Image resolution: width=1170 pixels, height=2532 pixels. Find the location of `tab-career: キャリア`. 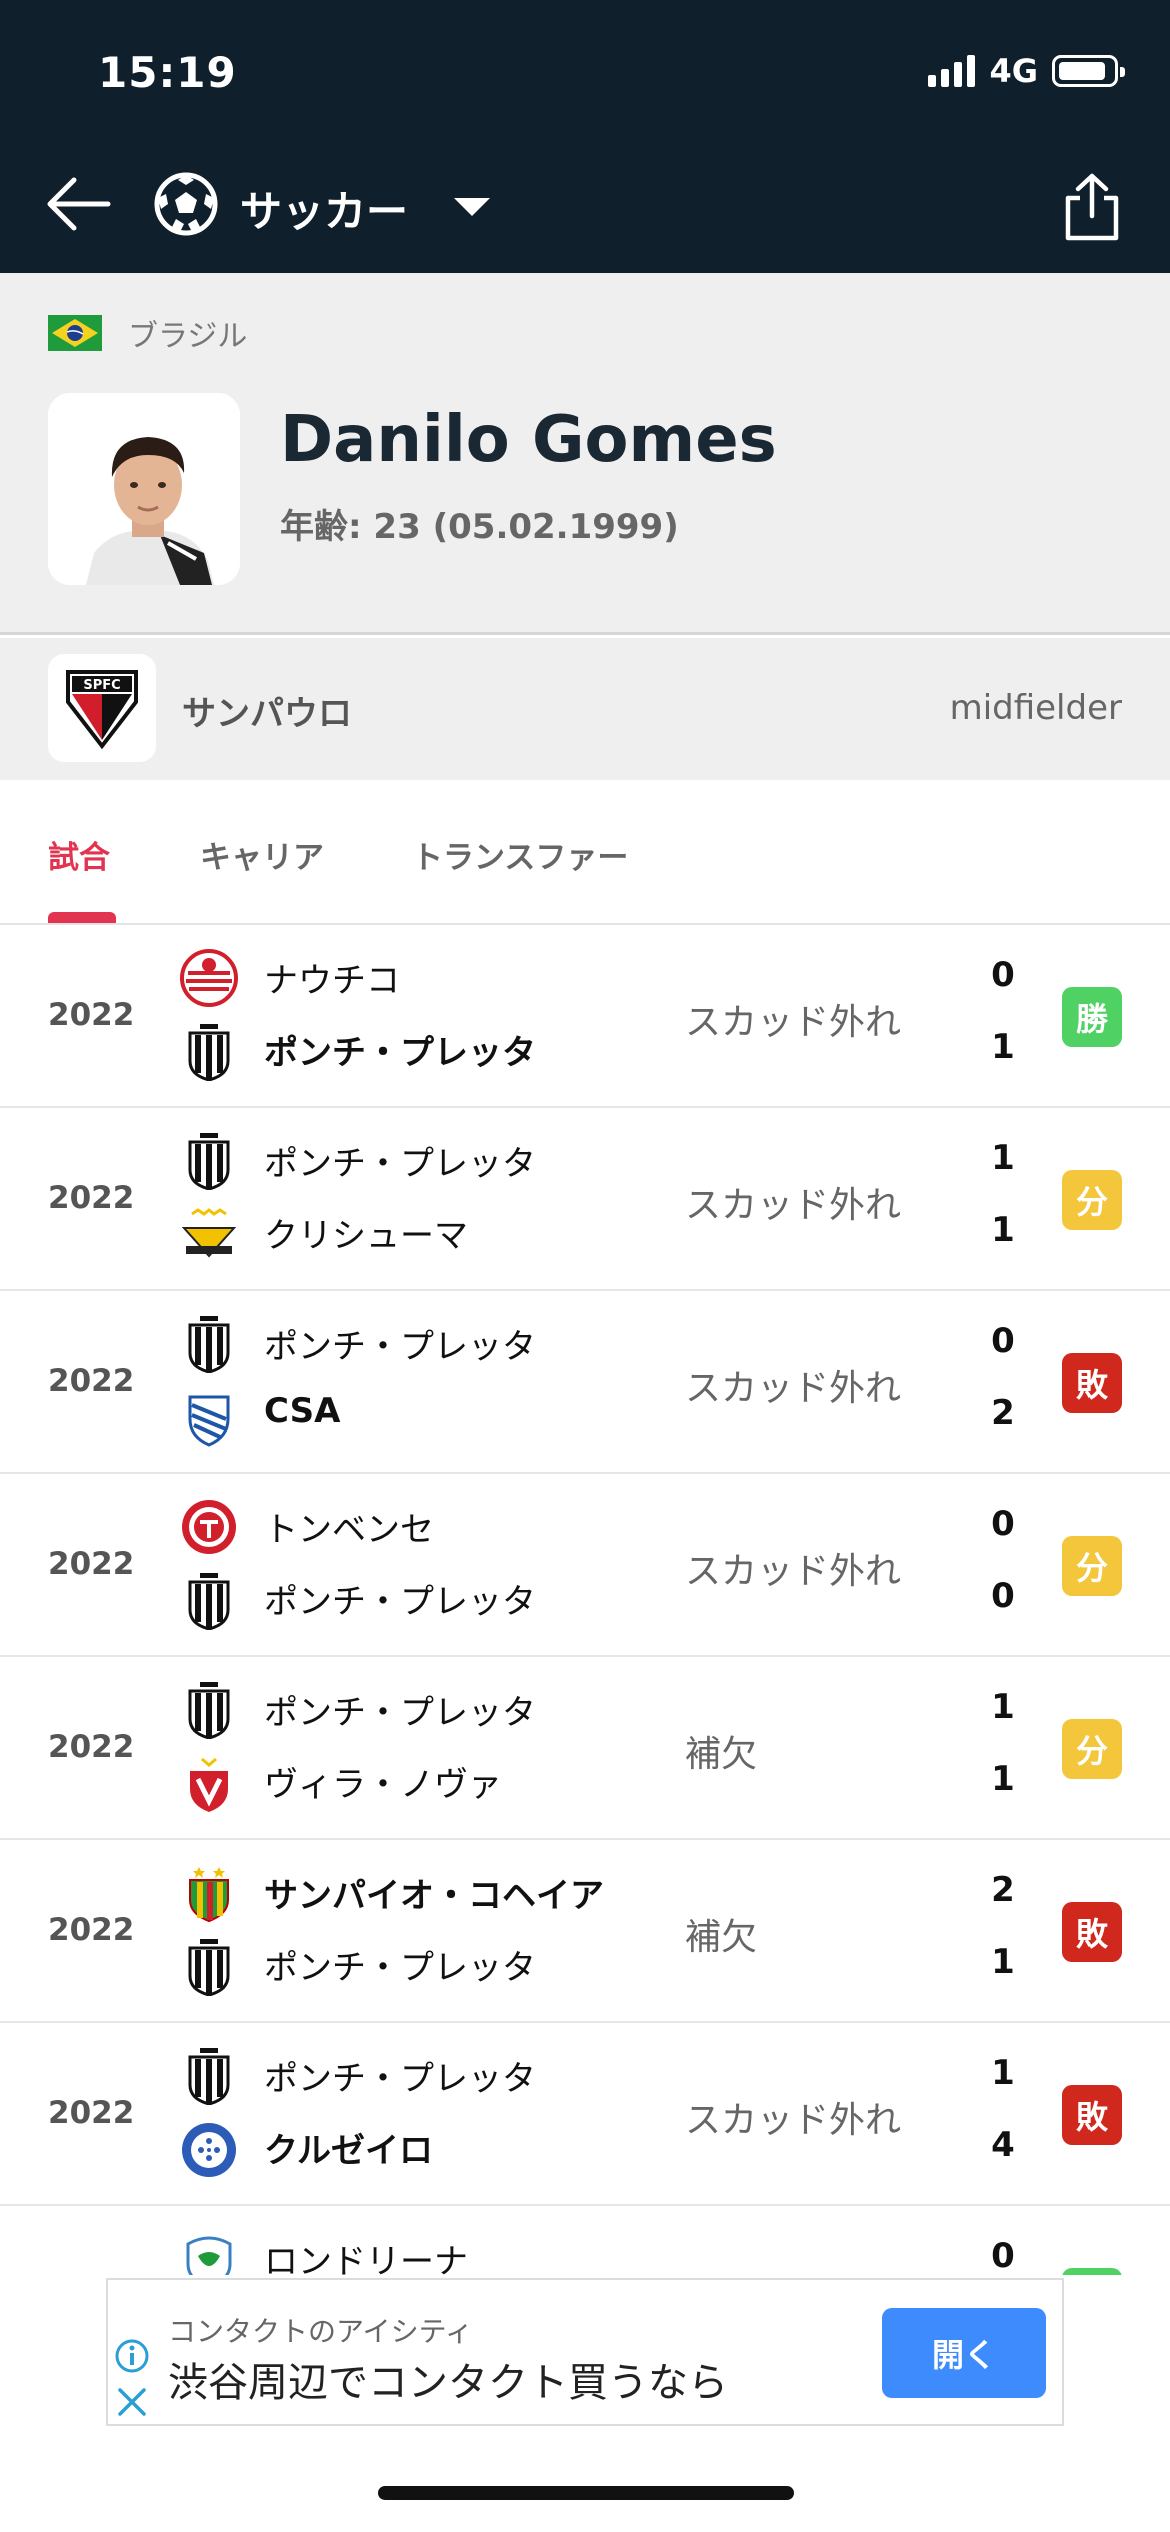

tab-career: キャリア is located at coordinates (262, 854).